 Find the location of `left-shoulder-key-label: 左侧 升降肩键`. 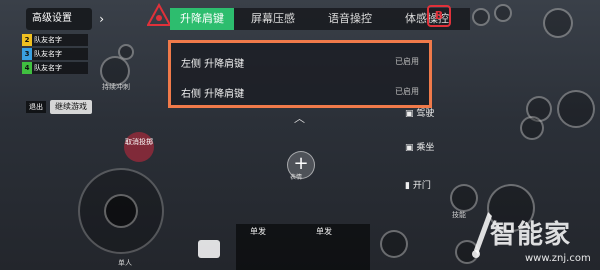

left-shoulder-key-label: 左侧 升降肩键 is located at coordinates (213, 64).